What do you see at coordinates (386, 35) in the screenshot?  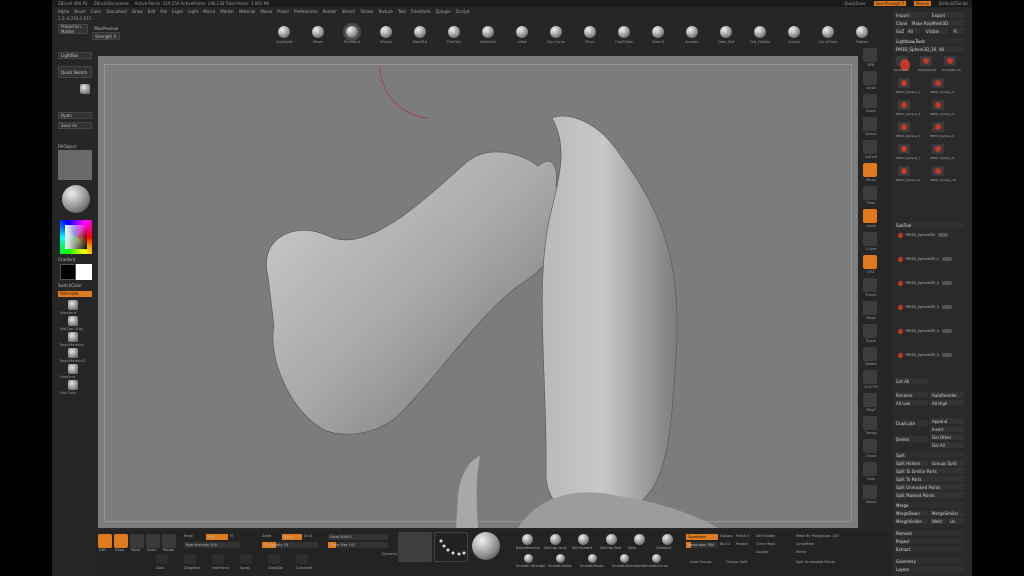 I see `brush-hpolish: hPolish` at bounding box center [386, 35].